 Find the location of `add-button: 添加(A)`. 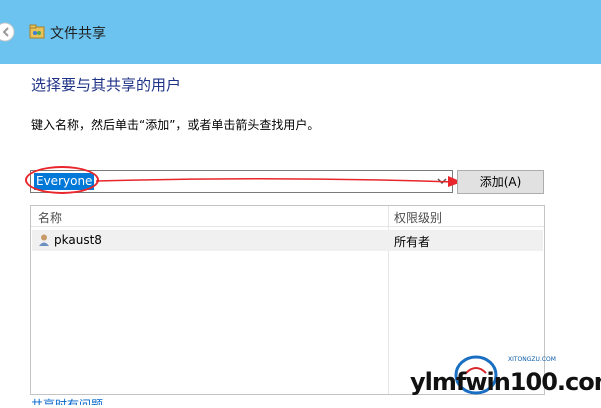

add-button: 添加(A) is located at coordinates (500, 182).